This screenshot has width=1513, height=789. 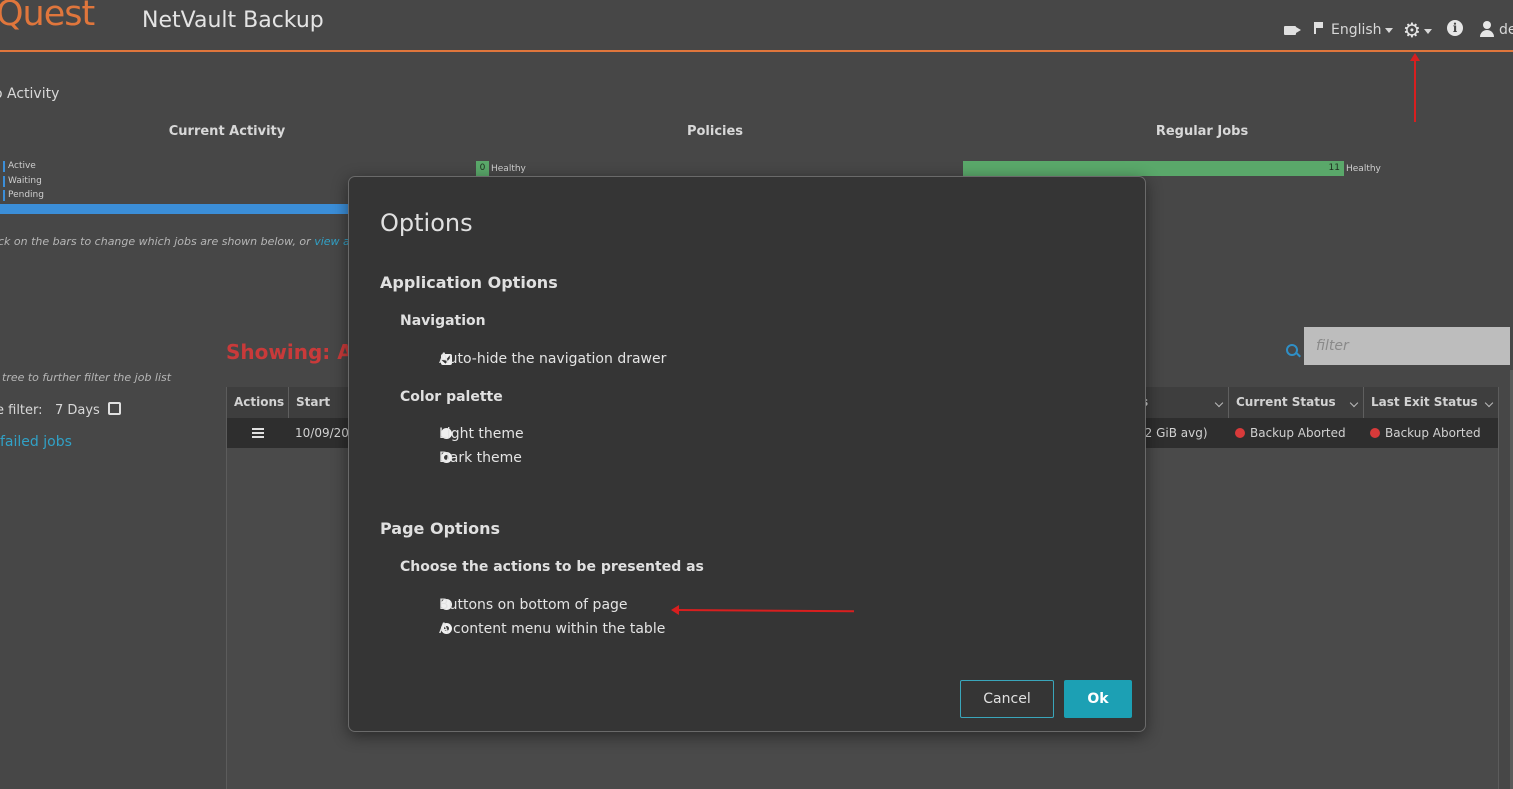 What do you see at coordinates (1286, 402) in the screenshot?
I see `col-current-status-label: Current Status` at bounding box center [1286, 402].